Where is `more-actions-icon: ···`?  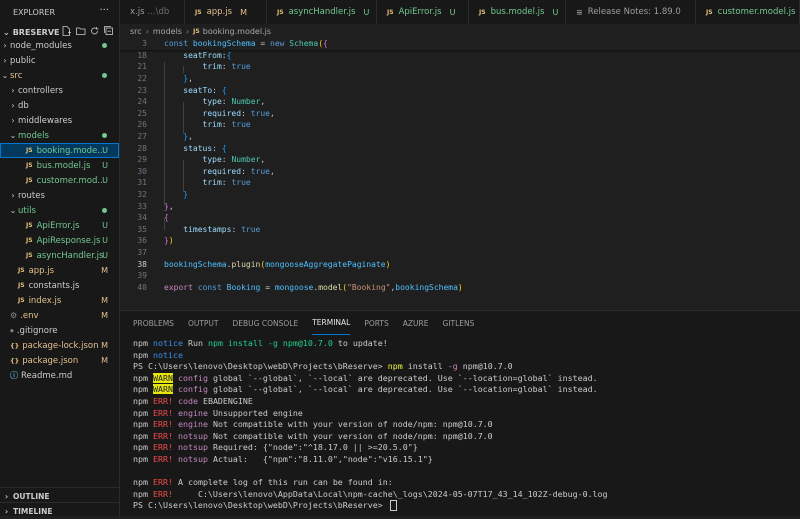
more-actions-icon: ··· is located at coordinates (104, 10).